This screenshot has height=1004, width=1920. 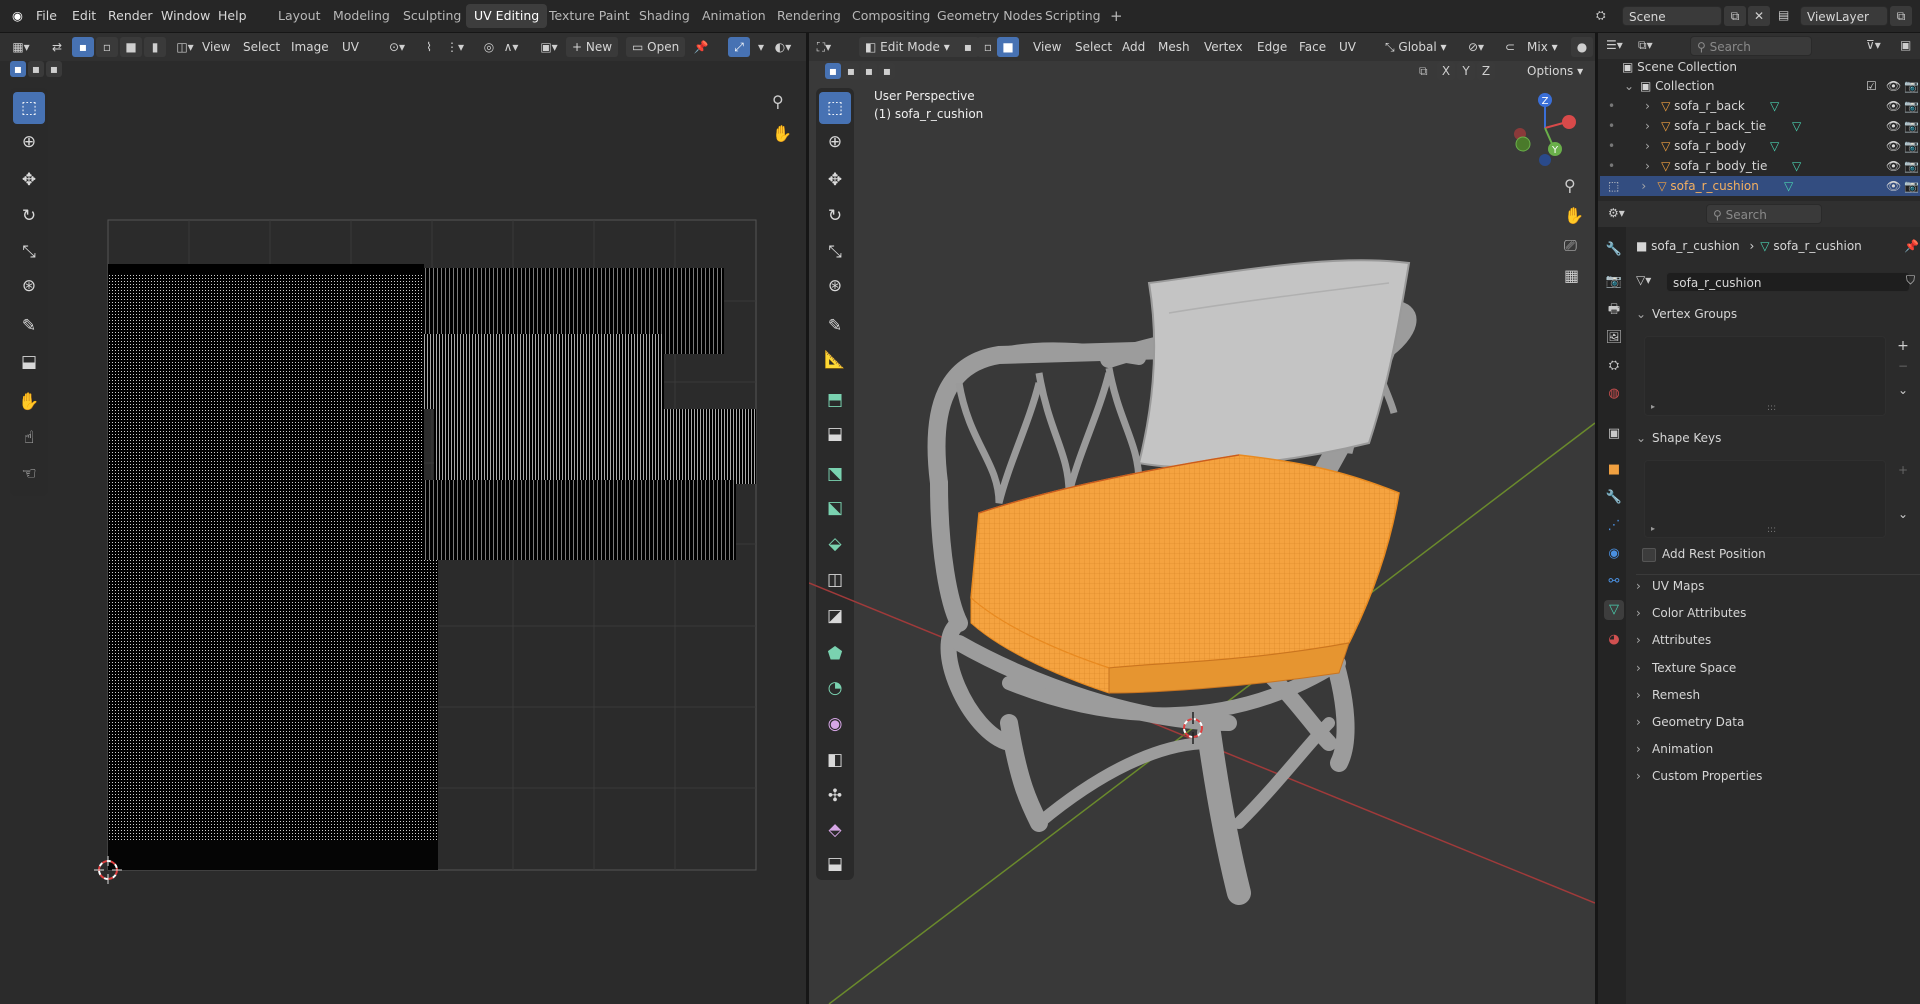 I want to click on output-tab-icon: 🖶, so click(x=1614, y=310).